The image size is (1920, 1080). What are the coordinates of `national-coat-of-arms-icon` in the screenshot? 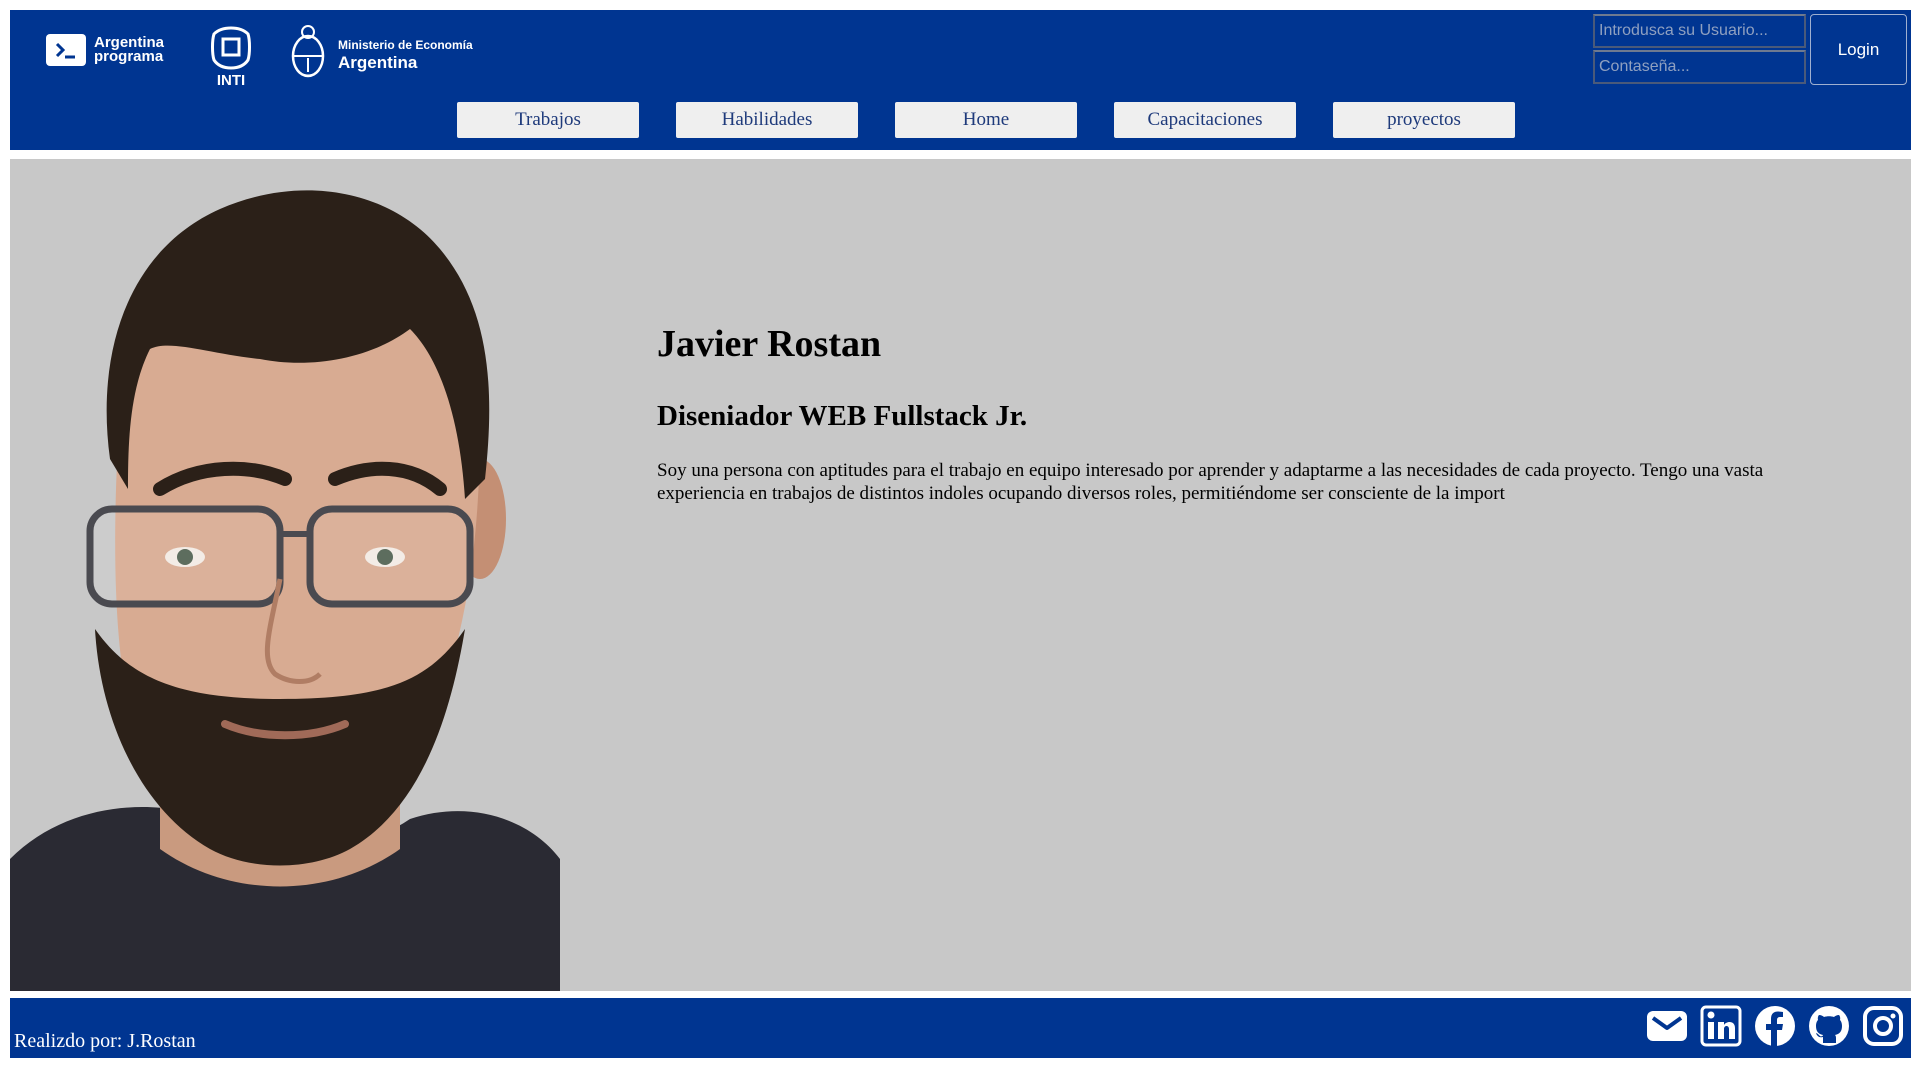 It's located at (308, 51).